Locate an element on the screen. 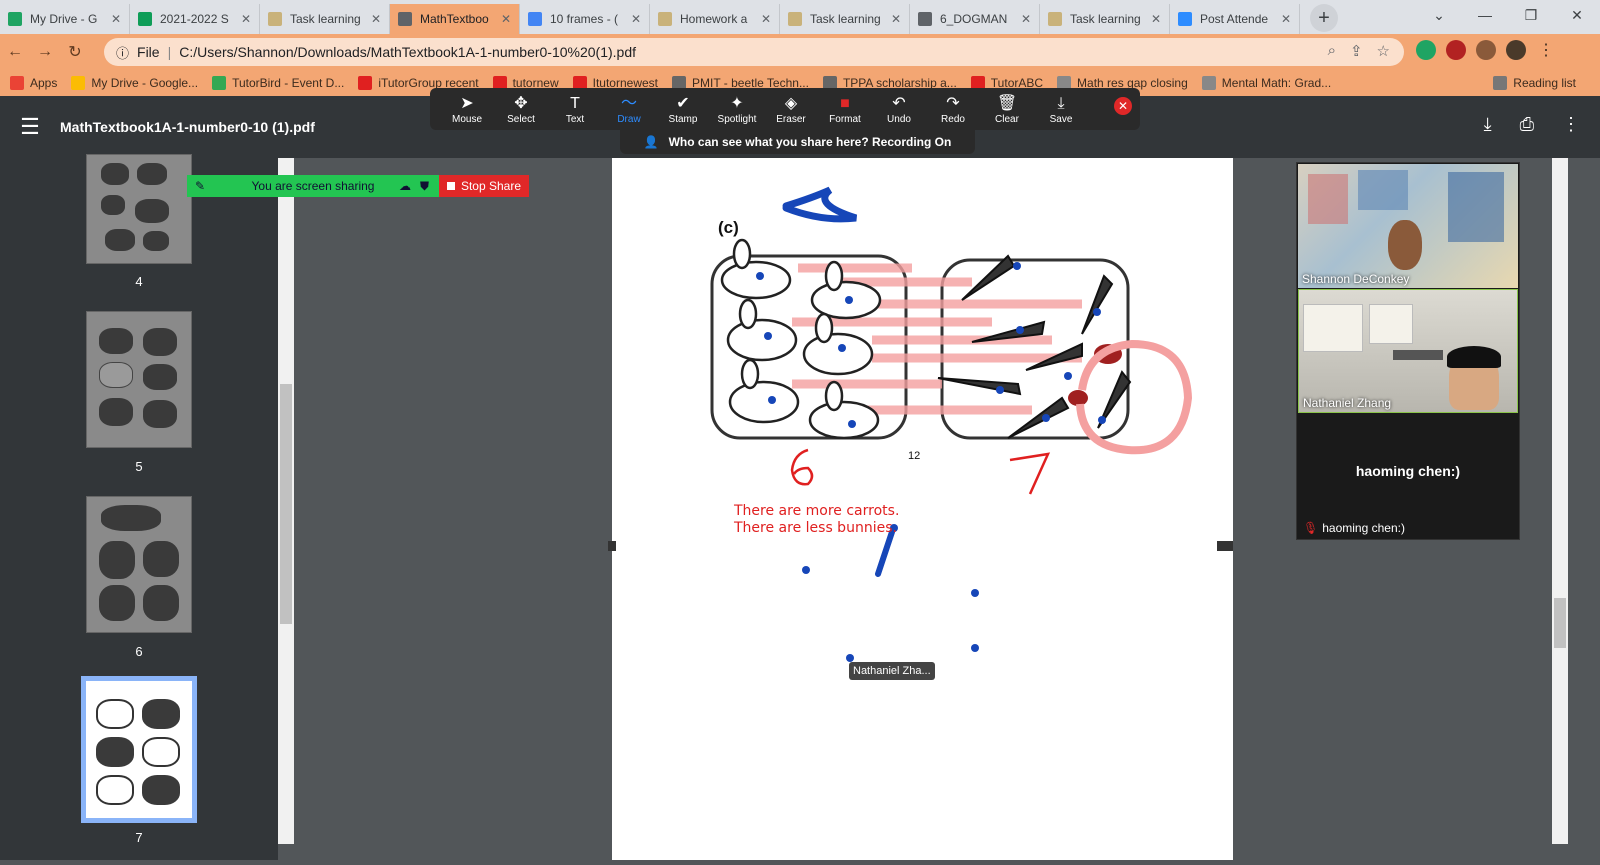 The image size is (1600, 865). tool-format: ■ Format is located at coordinates (845, 109).